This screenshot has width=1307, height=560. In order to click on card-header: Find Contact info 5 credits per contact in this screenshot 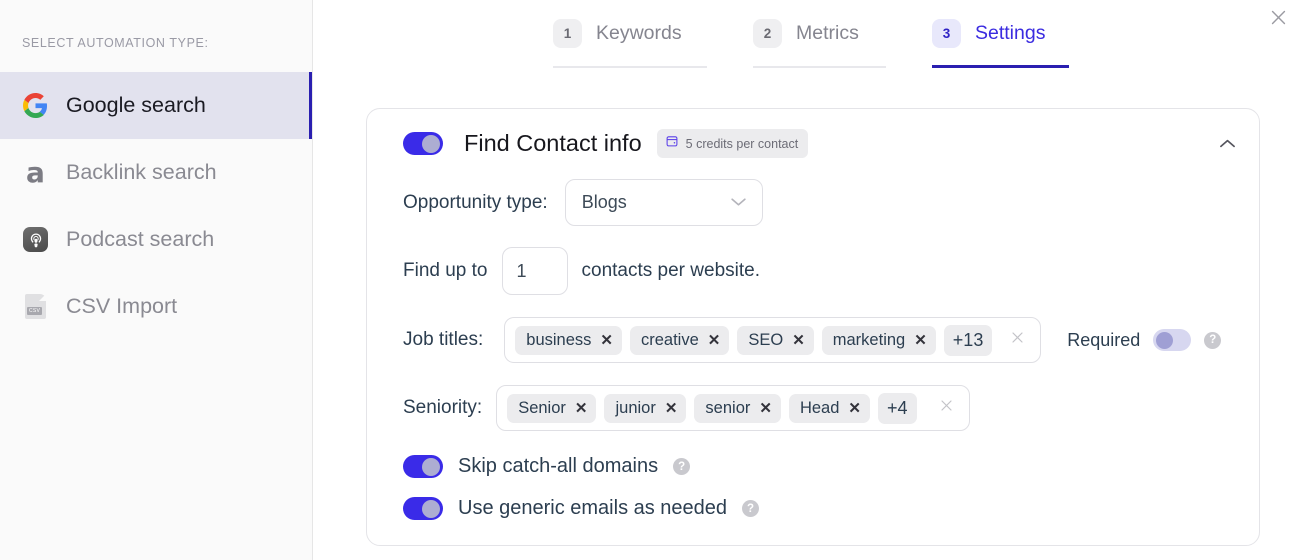, I will do `click(813, 133)`.